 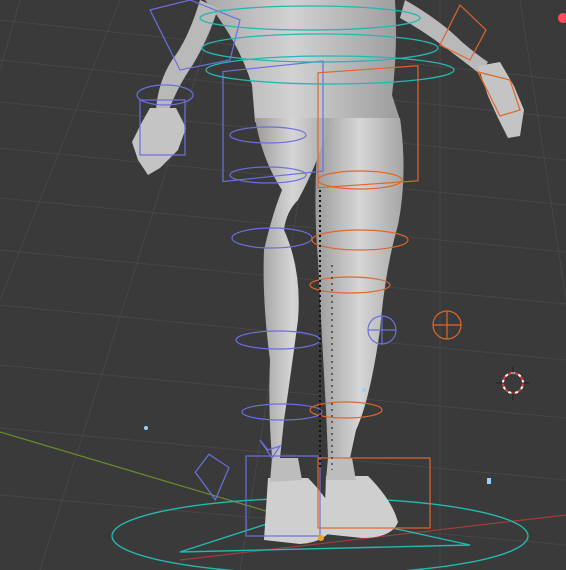 What do you see at coordinates (321, 538) in the screenshot?
I see `origin-point` at bounding box center [321, 538].